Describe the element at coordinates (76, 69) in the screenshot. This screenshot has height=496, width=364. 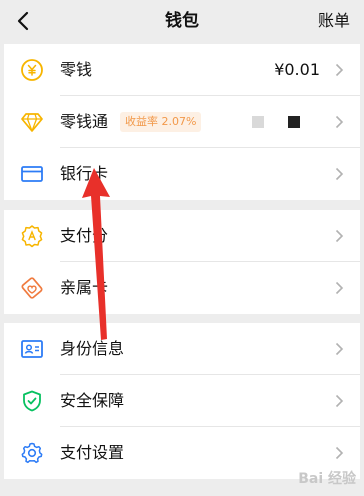
I see `row-label: 零钱` at that location.